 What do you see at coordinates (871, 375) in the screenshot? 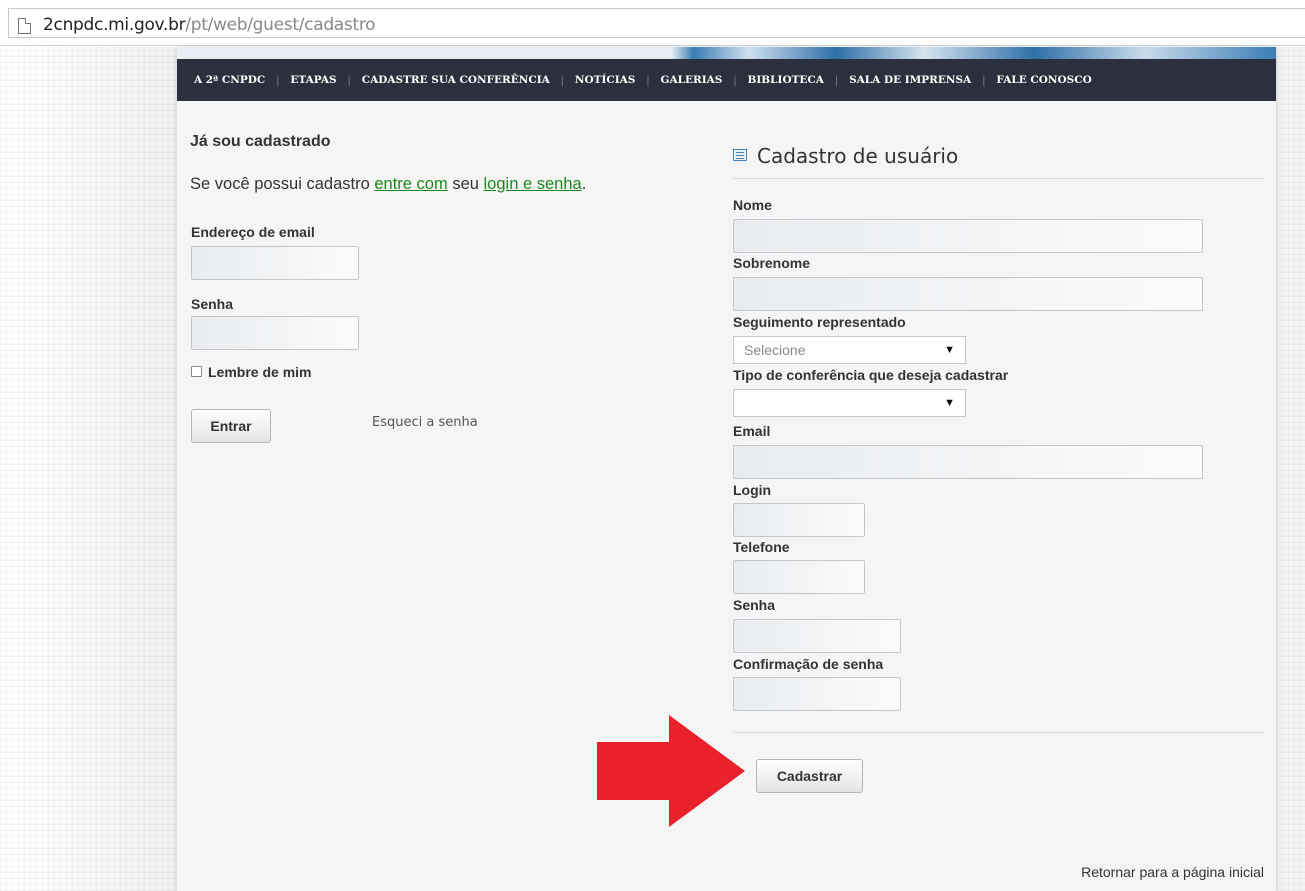
I see `tipo-label: Tipo de conferência que deseja cadastrar` at bounding box center [871, 375].